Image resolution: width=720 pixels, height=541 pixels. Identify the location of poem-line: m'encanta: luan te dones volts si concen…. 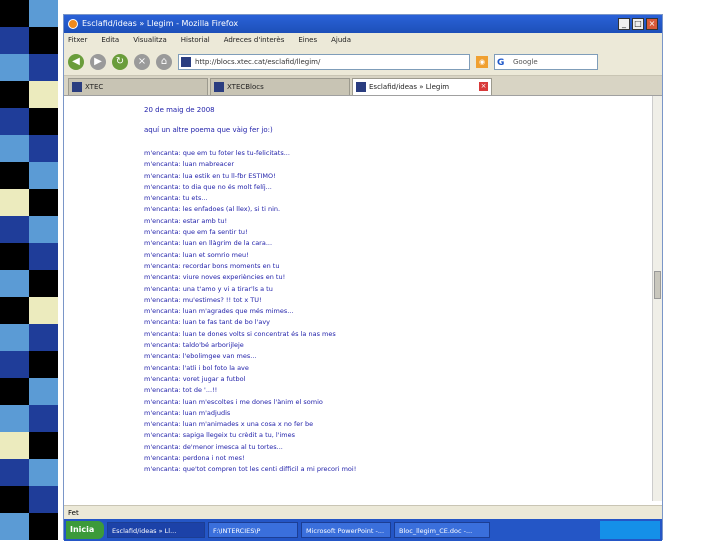
(240, 333).